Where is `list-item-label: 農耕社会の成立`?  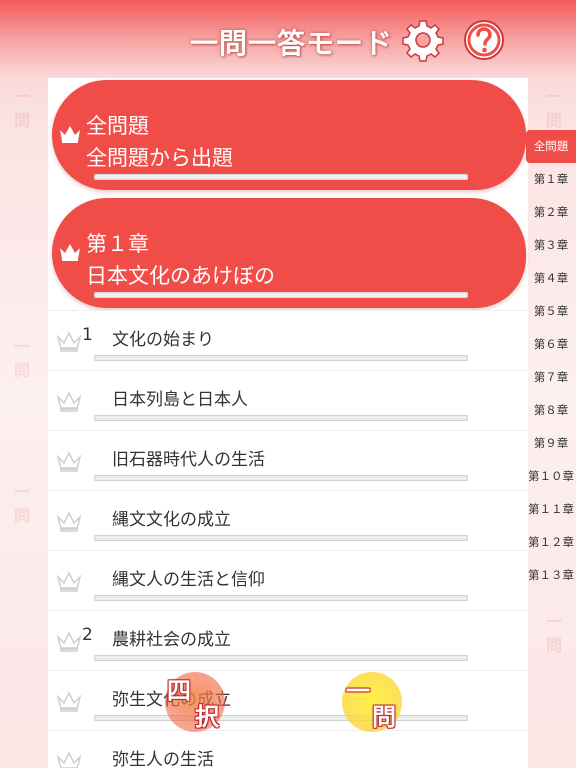
list-item-label: 農耕社会の成立 is located at coordinates (171, 640).